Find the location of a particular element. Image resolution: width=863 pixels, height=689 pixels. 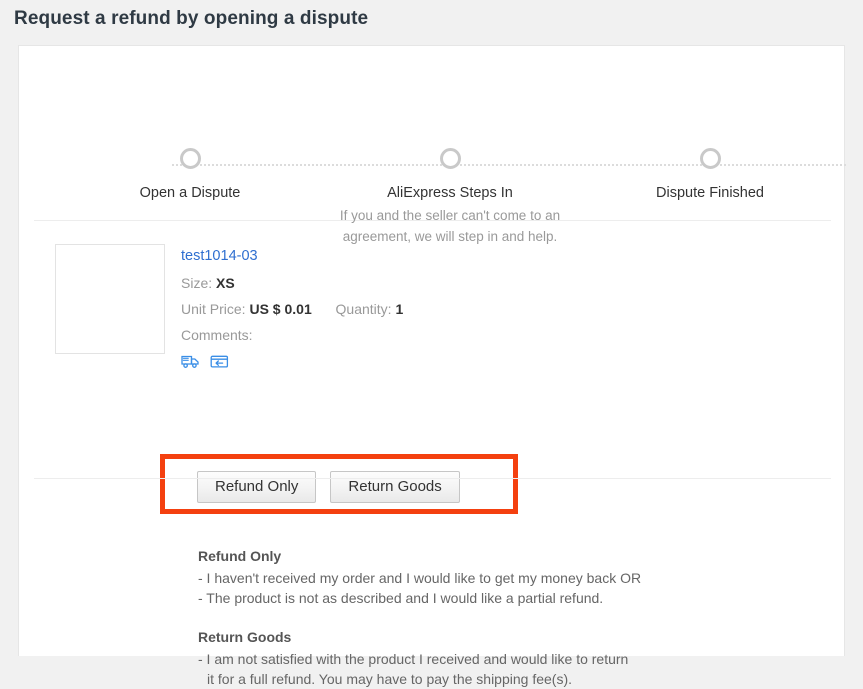

step-label: AliExpress Steps In is located at coordinates (450, 193).